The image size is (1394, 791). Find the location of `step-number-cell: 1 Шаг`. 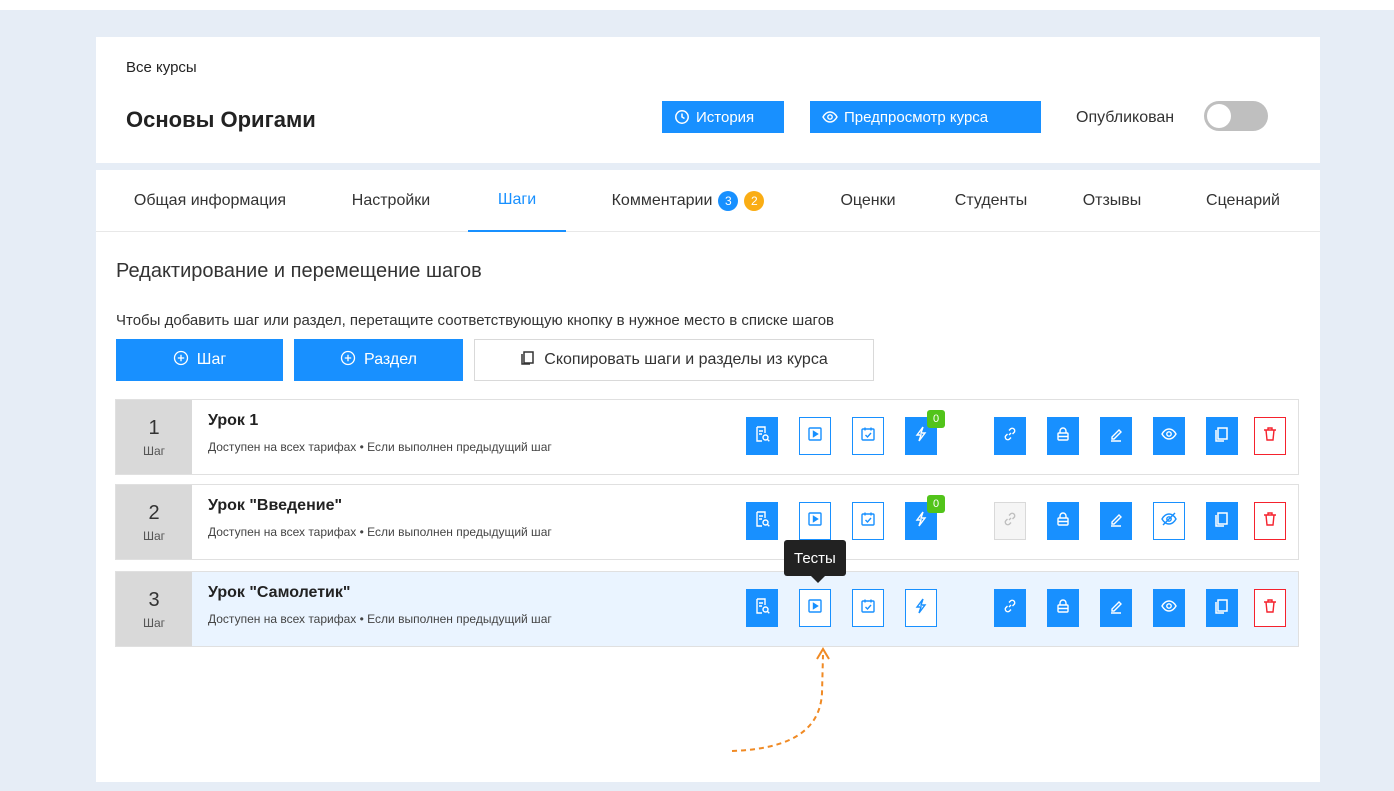

step-number-cell: 1 Шаг is located at coordinates (154, 437).